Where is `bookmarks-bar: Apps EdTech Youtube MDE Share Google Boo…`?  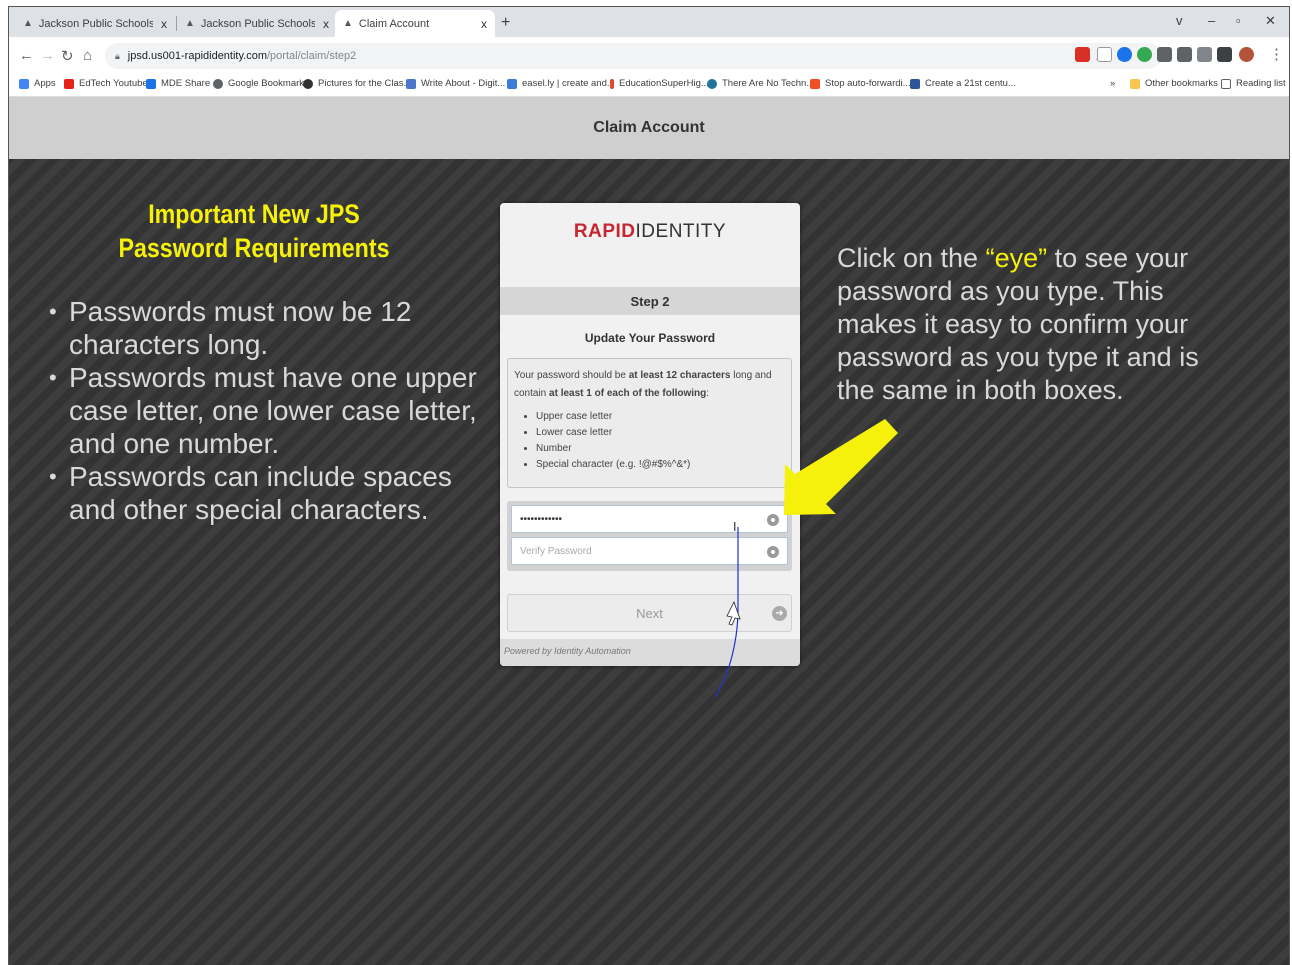
bookmarks-bar: Apps EdTech Youtube MDE Share Google Boo… is located at coordinates (649, 86).